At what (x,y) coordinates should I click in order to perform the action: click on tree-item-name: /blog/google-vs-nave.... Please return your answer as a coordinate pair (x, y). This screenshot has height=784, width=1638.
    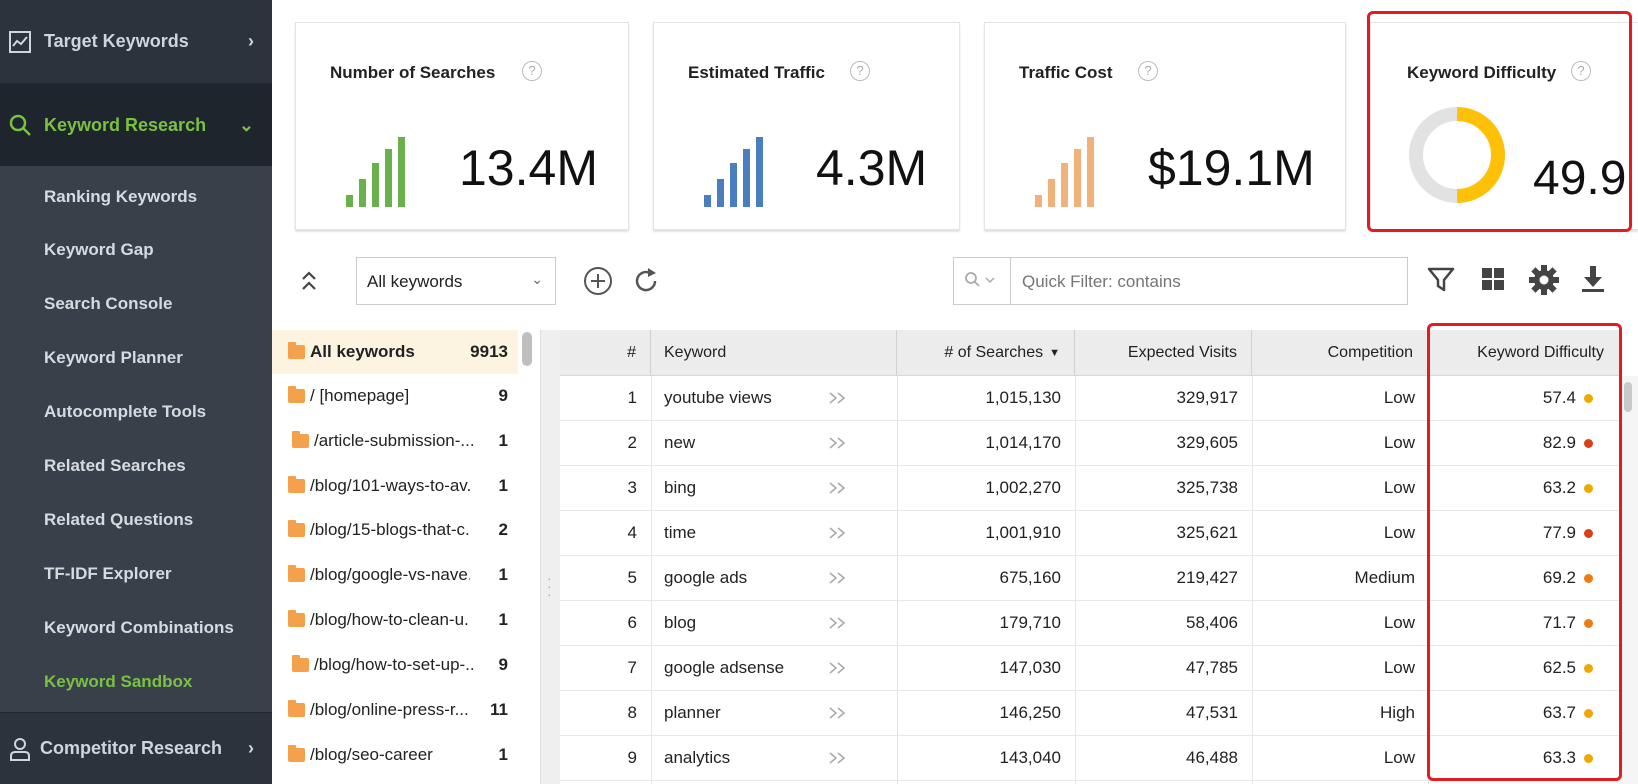
    Looking at the image, I should click on (390, 574).